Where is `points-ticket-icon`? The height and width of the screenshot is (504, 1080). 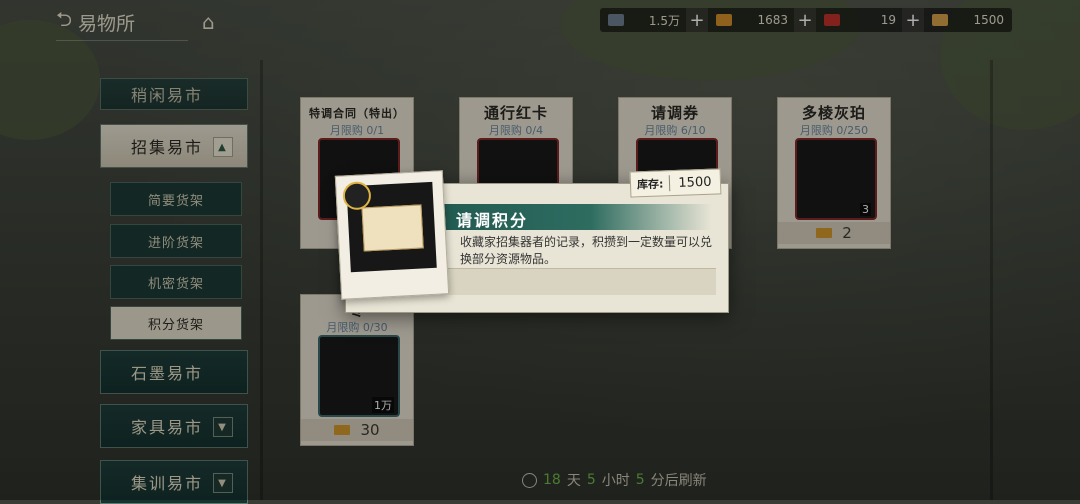 points-ticket-icon is located at coordinates (392, 228).